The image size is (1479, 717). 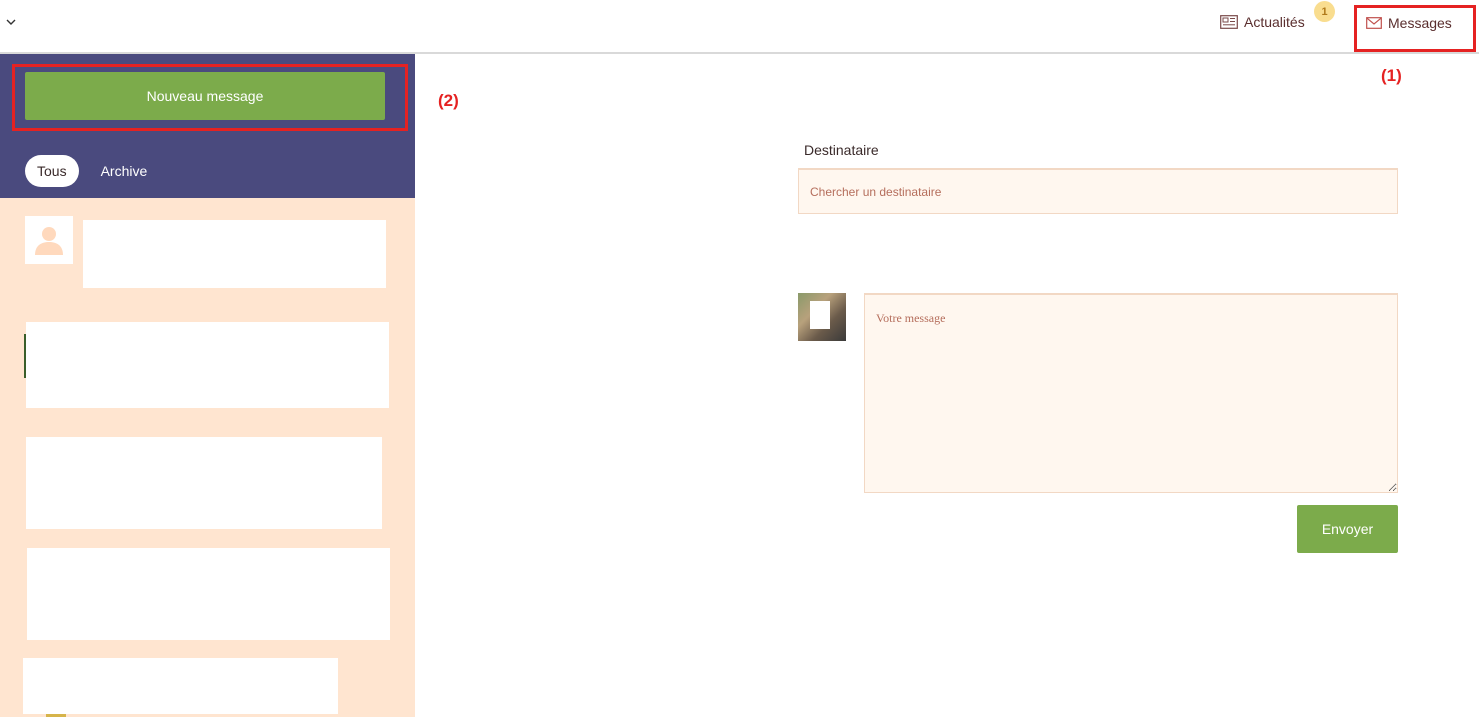 I want to click on nav-actualites-label: Actualités, so click(x=1274, y=22).